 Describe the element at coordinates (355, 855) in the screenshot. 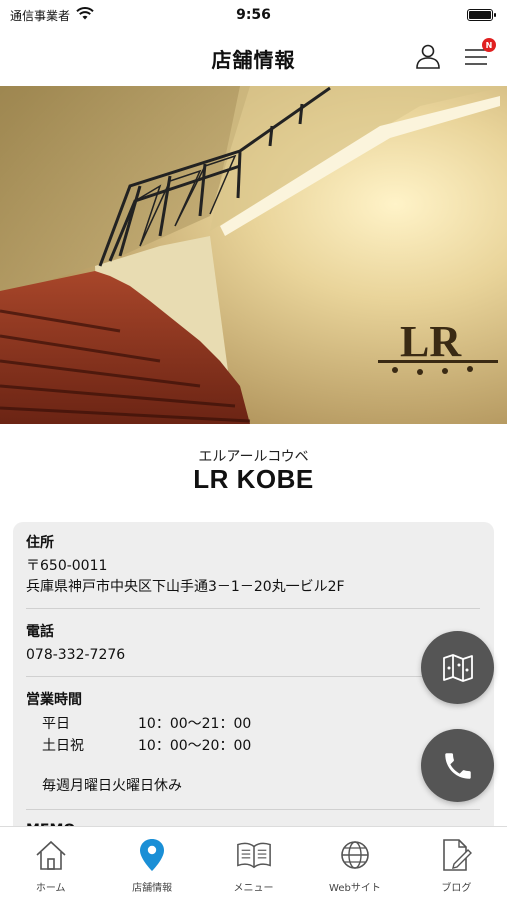

I see `globe-icon` at that location.